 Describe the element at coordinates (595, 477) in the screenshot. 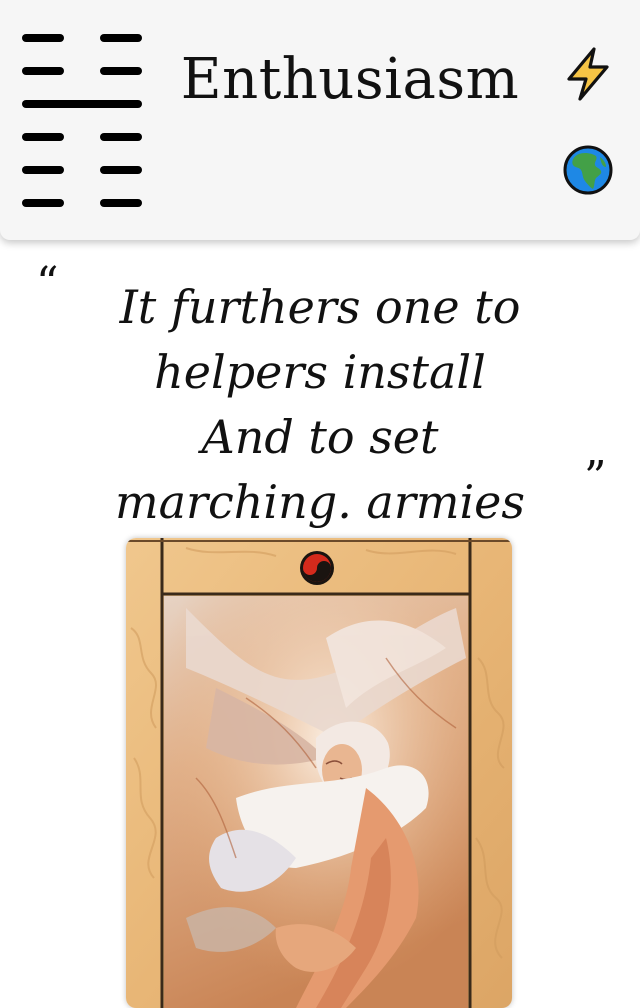

I see `closing-quote-mark: ”` at that location.